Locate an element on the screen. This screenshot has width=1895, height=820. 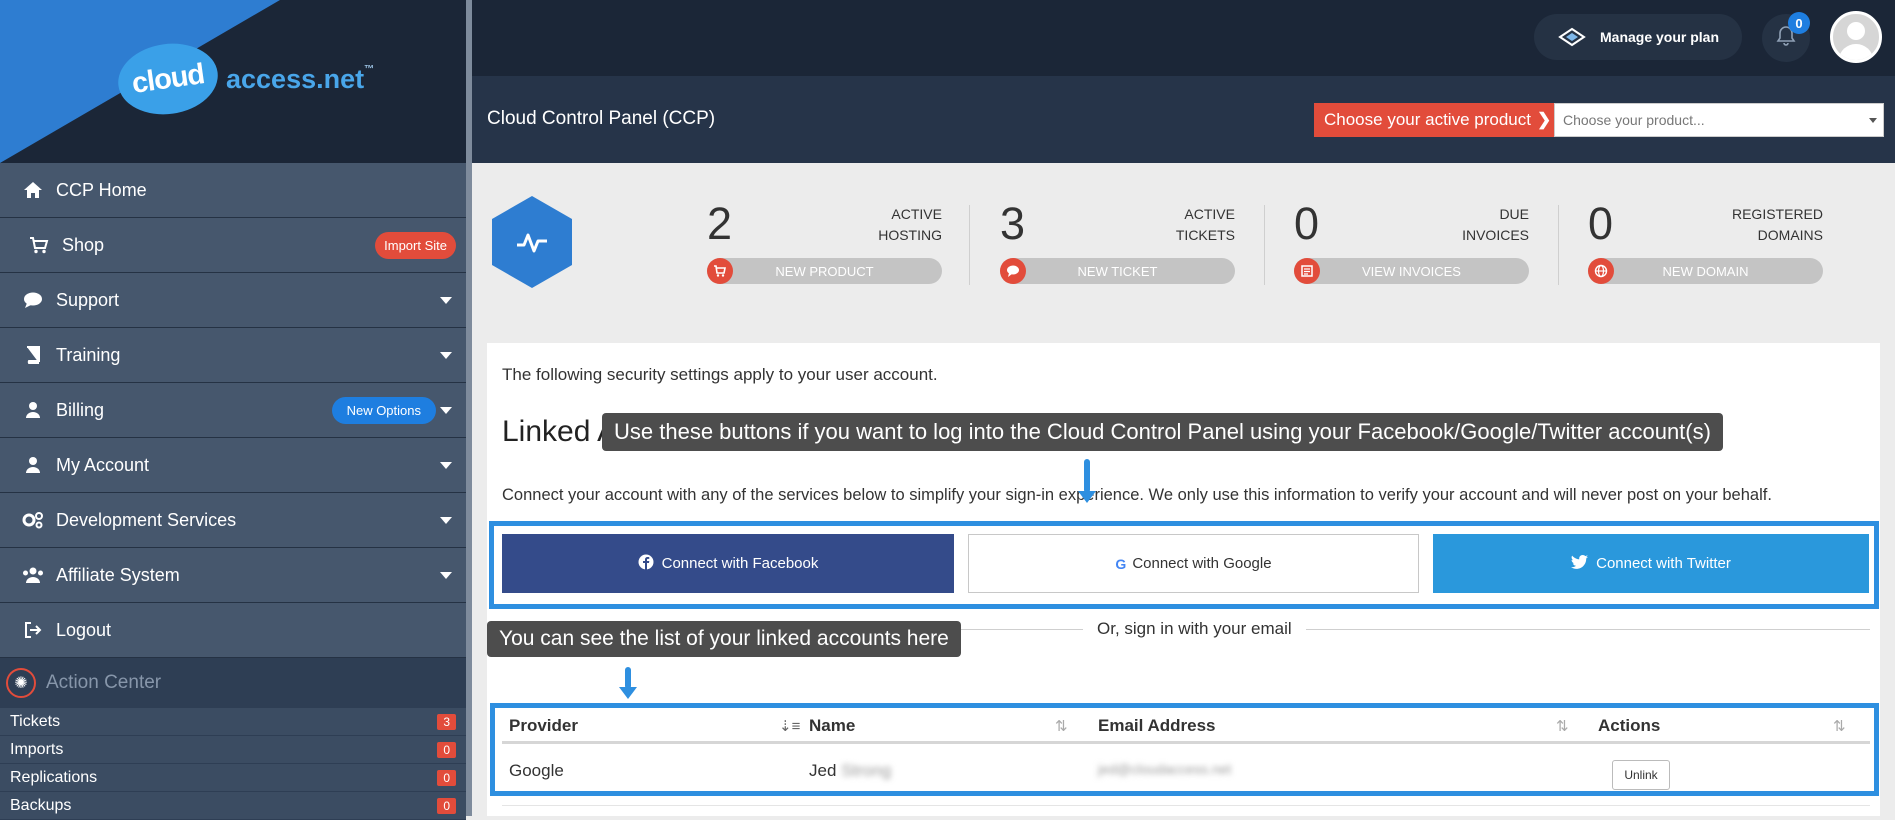
diamond-icon is located at coordinates (1572, 37).